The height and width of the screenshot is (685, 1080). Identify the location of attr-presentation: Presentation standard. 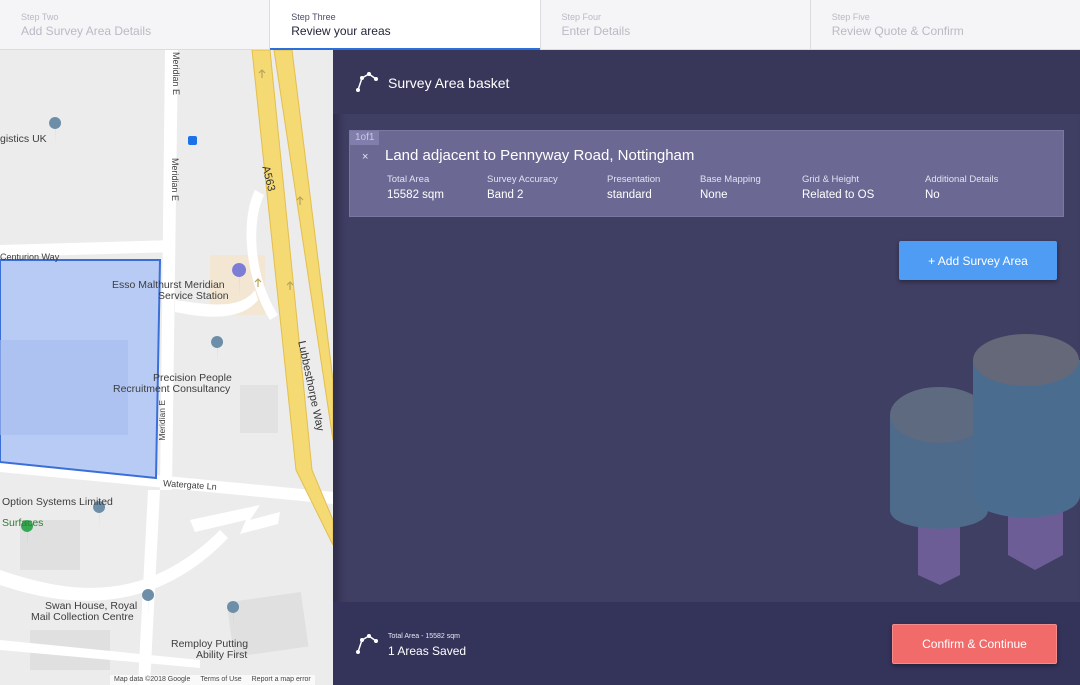
(633, 187).